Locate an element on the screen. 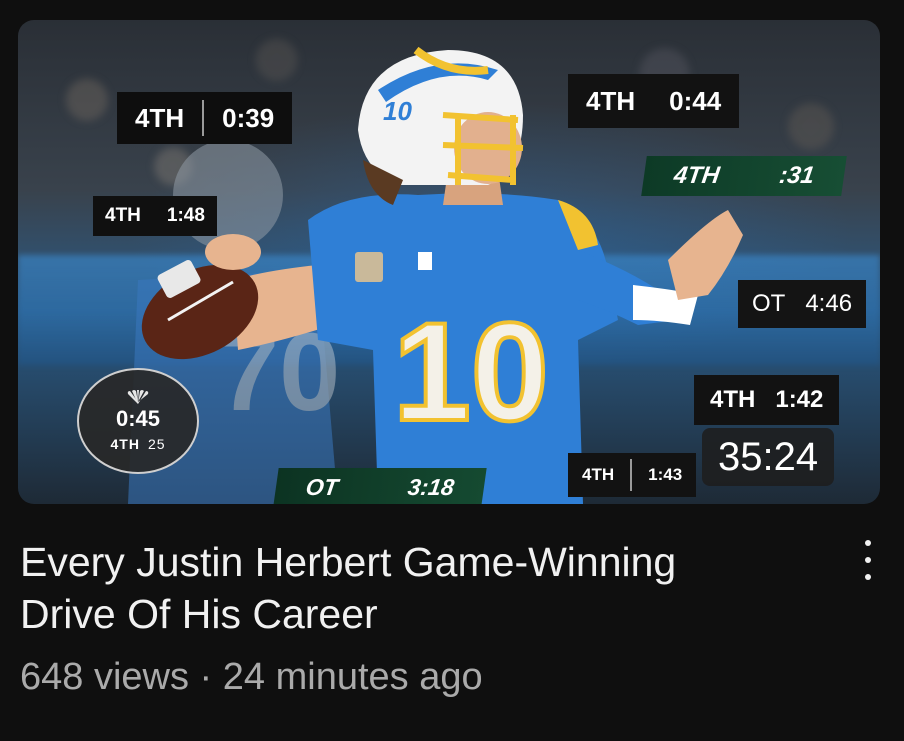 The width and height of the screenshot is (904, 741). nbc-game-clock: 0:45 is located at coordinates (138, 418).